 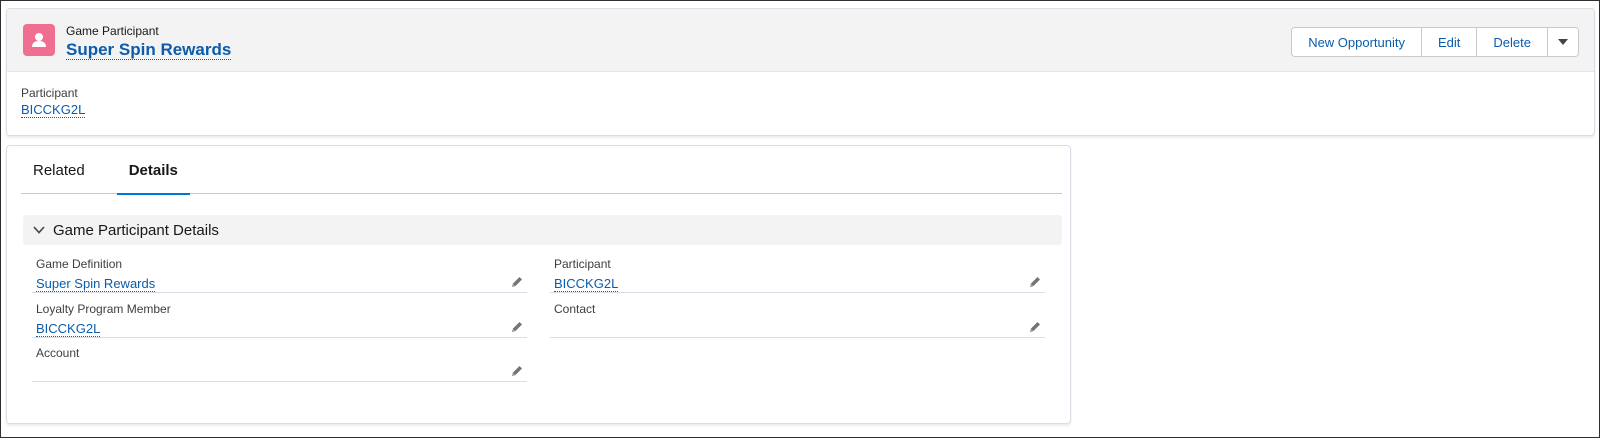 I want to click on record-title: Super Spin Rewards, so click(x=149, y=50).